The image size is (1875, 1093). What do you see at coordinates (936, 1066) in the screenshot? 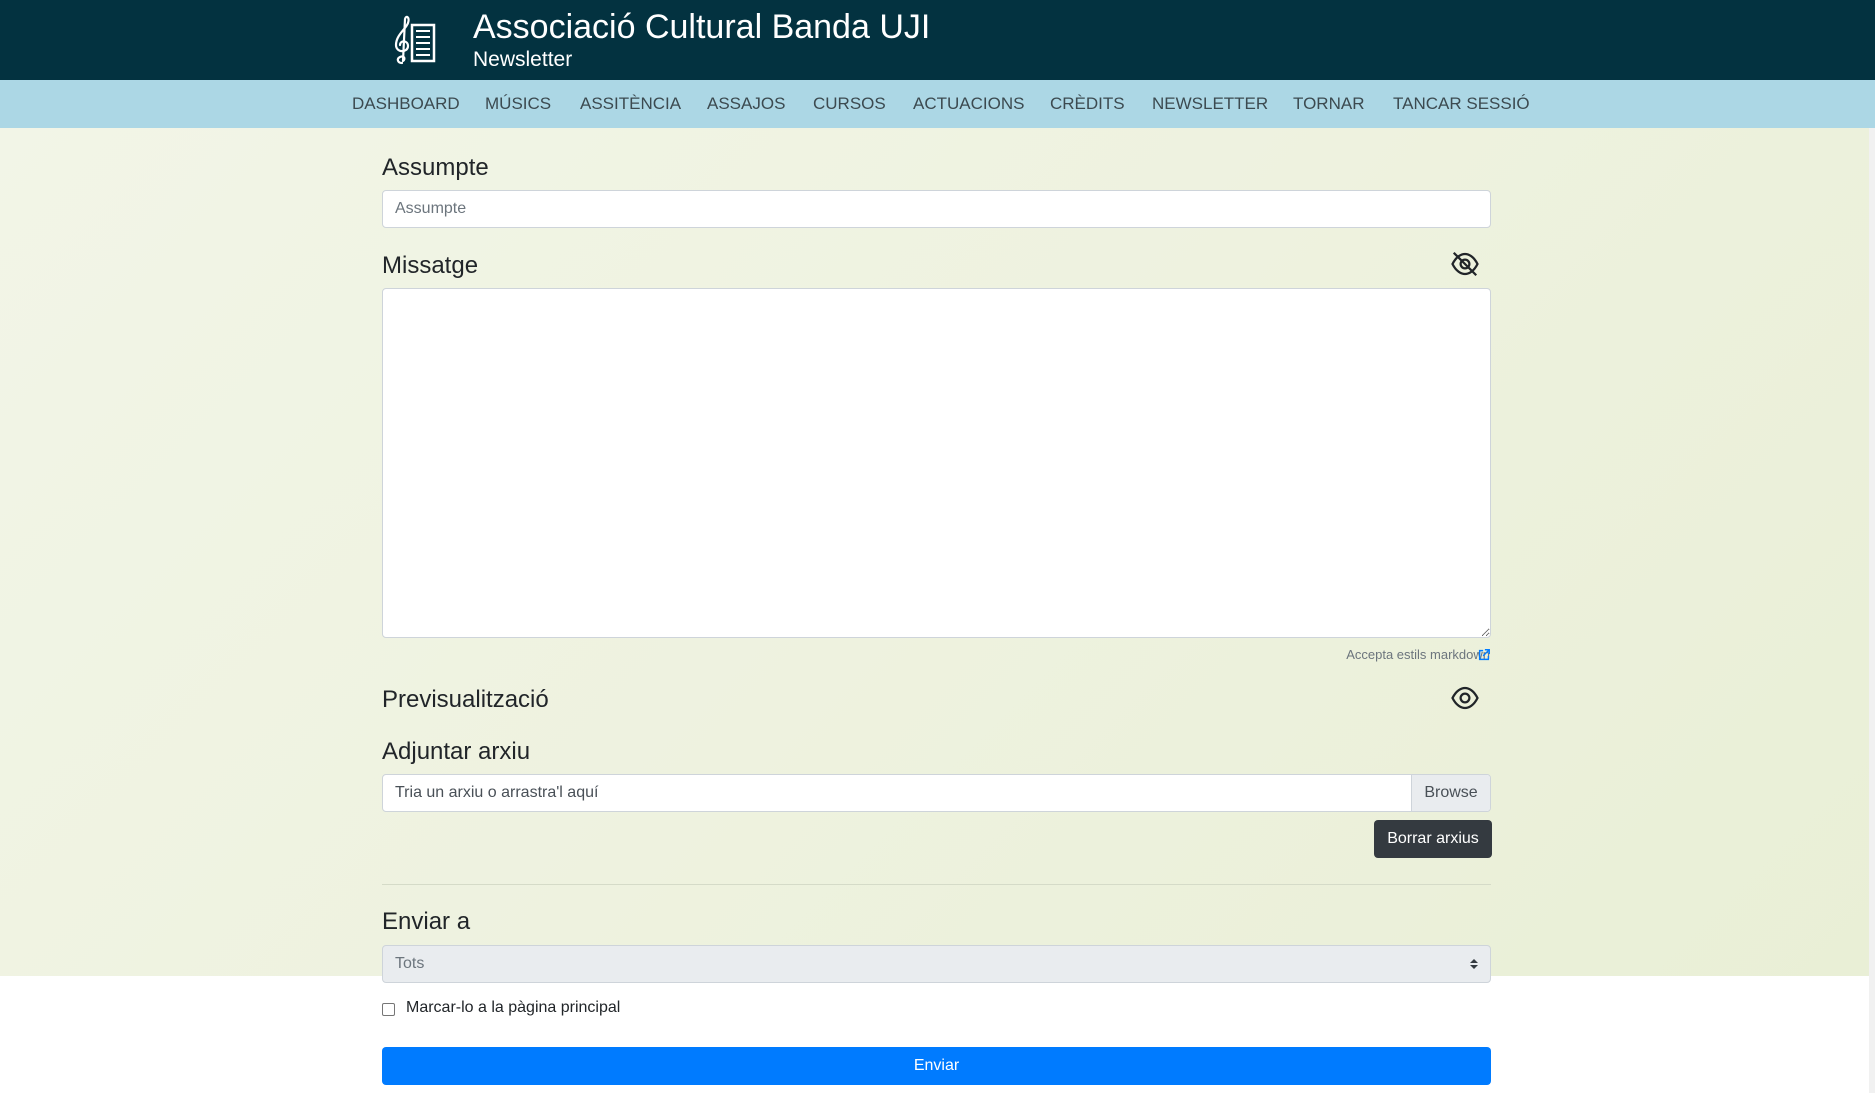
I see `send-button: Enviar` at bounding box center [936, 1066].